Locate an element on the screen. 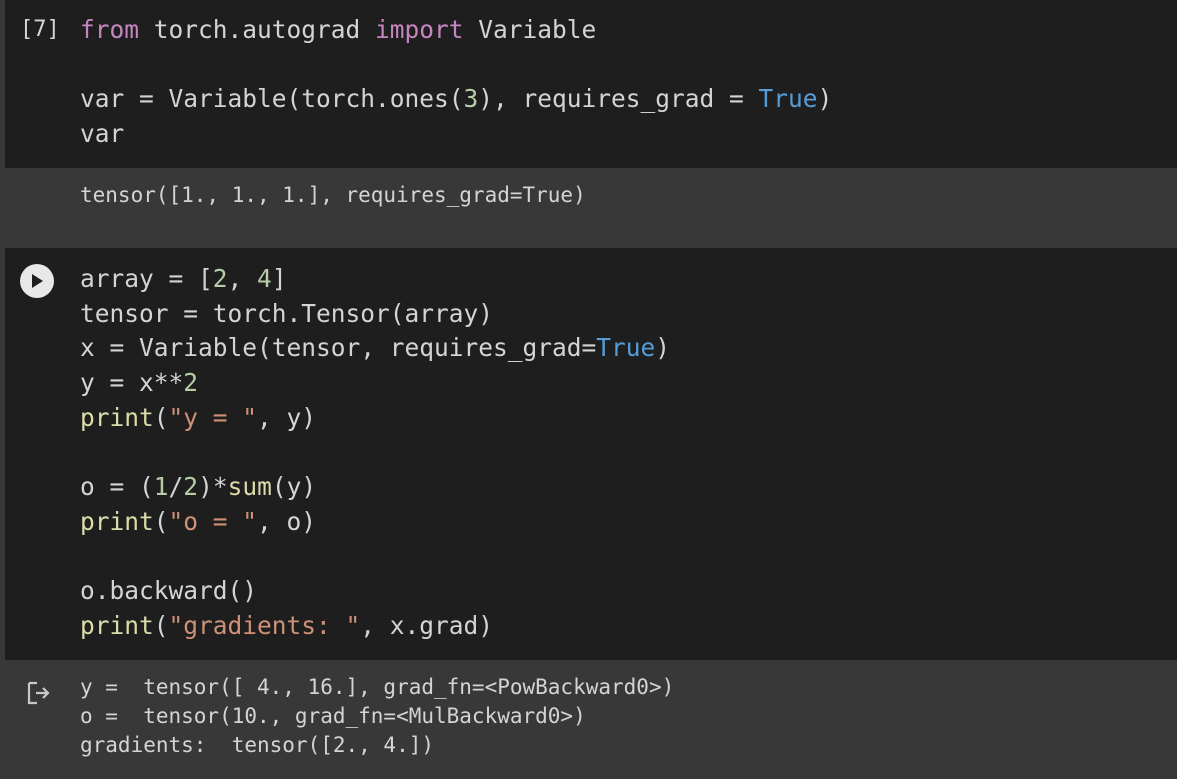  code-line: x = Variable(tensor, requires_grad=True) is located at coordinates (375, 348).